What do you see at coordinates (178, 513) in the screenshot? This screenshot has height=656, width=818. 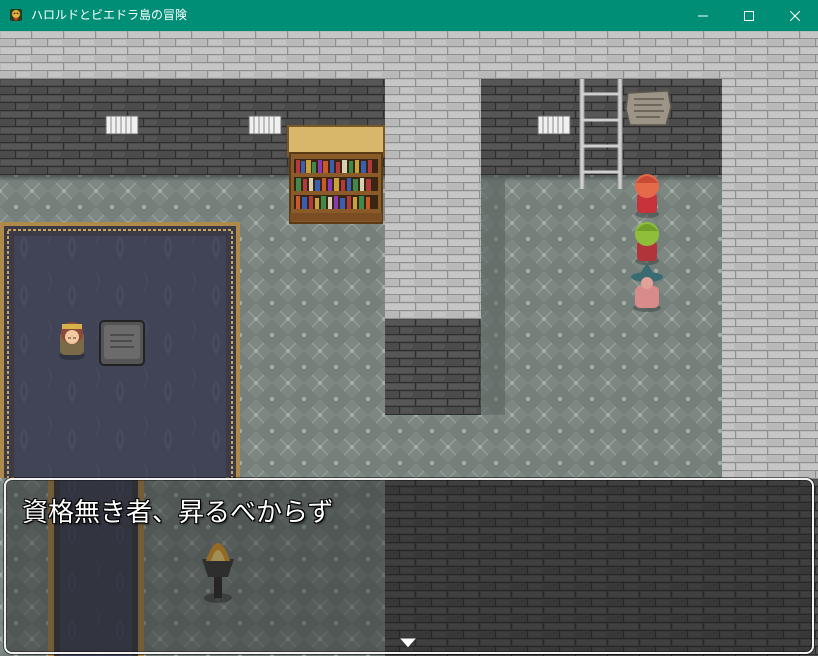 I see `message-text: 資格無き者、昇るべからず` at bounding box center [178, 513].